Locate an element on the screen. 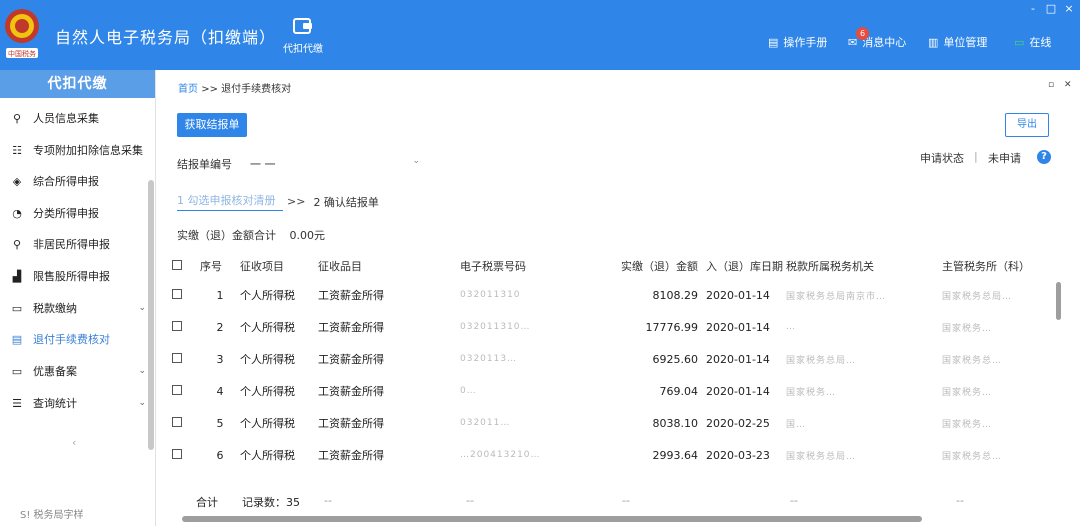 Image resolution: width=1080 pixels, height=526 pixels. close-button: × is located at coordinates (1069, 8).